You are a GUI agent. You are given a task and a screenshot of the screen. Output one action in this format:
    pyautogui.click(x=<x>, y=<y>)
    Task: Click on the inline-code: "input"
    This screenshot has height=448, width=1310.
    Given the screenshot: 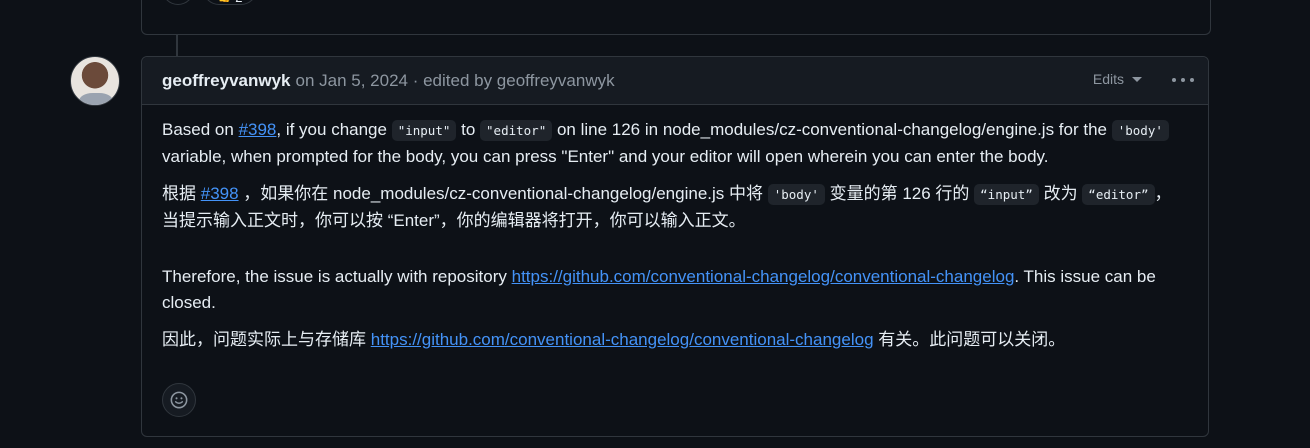 What is the action you would take?
    pyautogui.click(x=424, y=130)
    